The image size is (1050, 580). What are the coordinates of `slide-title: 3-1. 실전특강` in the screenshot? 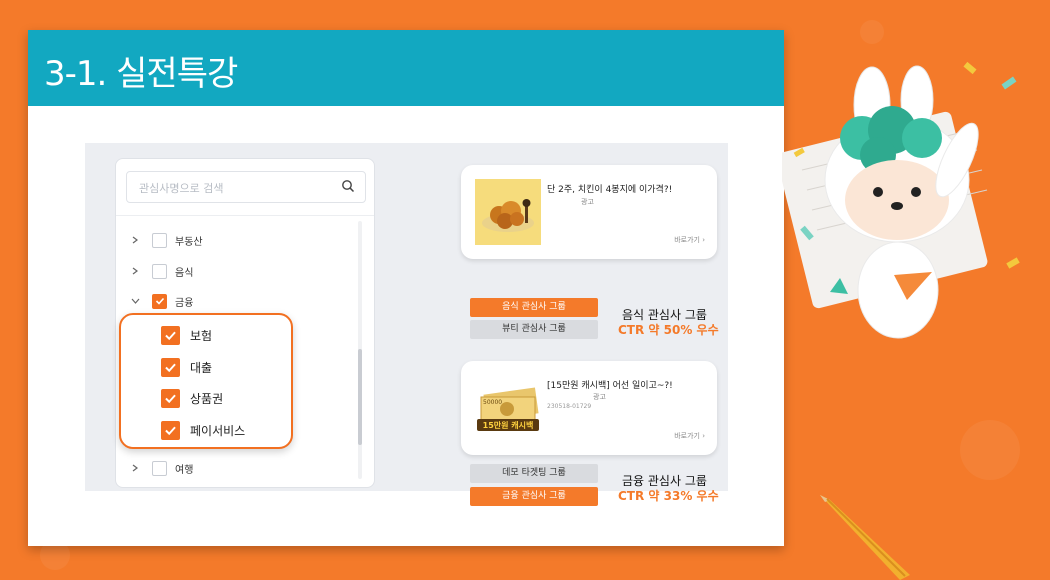 It's located at (141, 74).